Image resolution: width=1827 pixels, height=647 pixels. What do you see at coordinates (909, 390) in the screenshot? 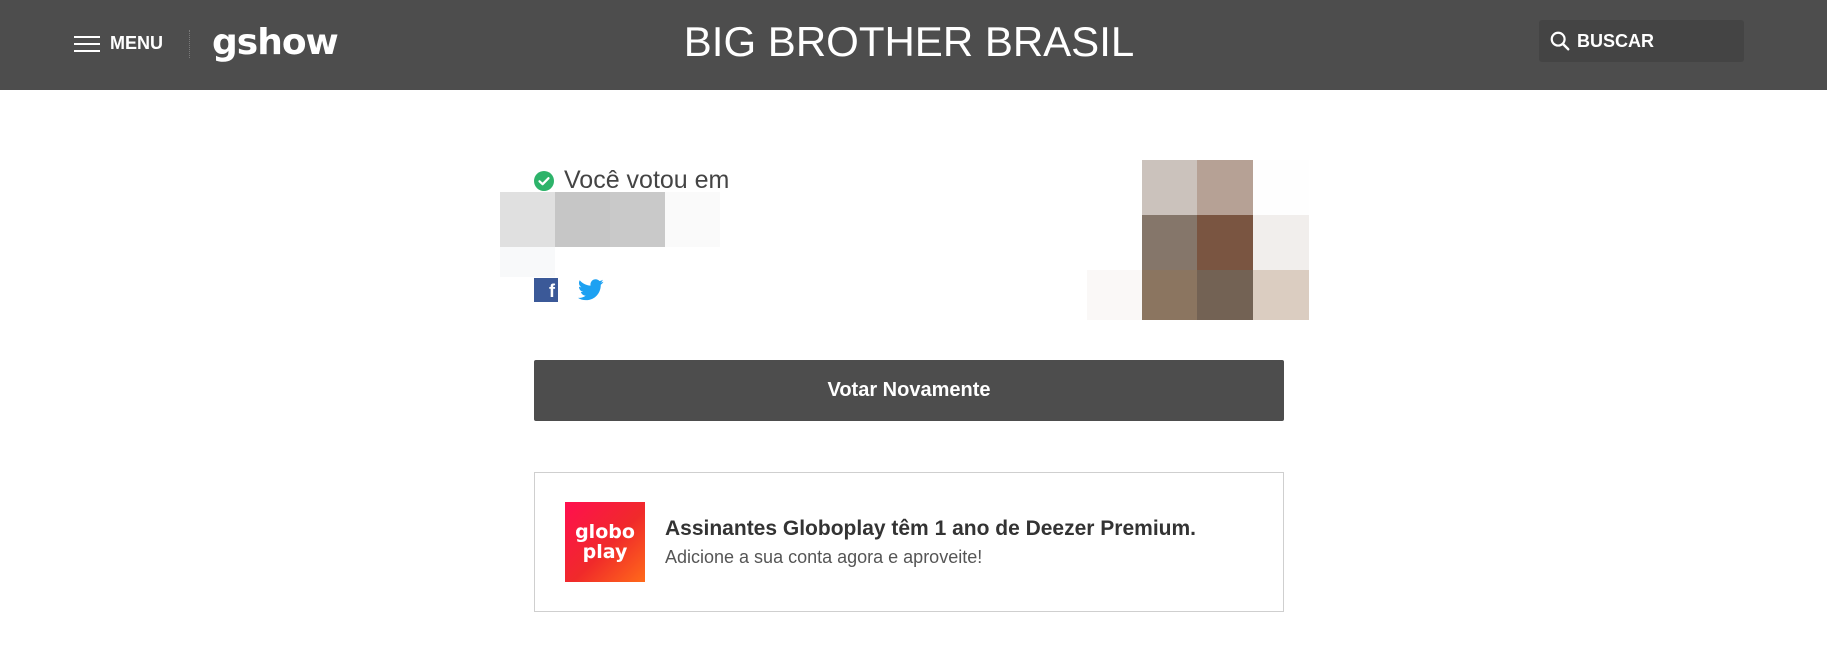
I see `vote-again-button: Votar Novamente` at bounding box center [909, 390].